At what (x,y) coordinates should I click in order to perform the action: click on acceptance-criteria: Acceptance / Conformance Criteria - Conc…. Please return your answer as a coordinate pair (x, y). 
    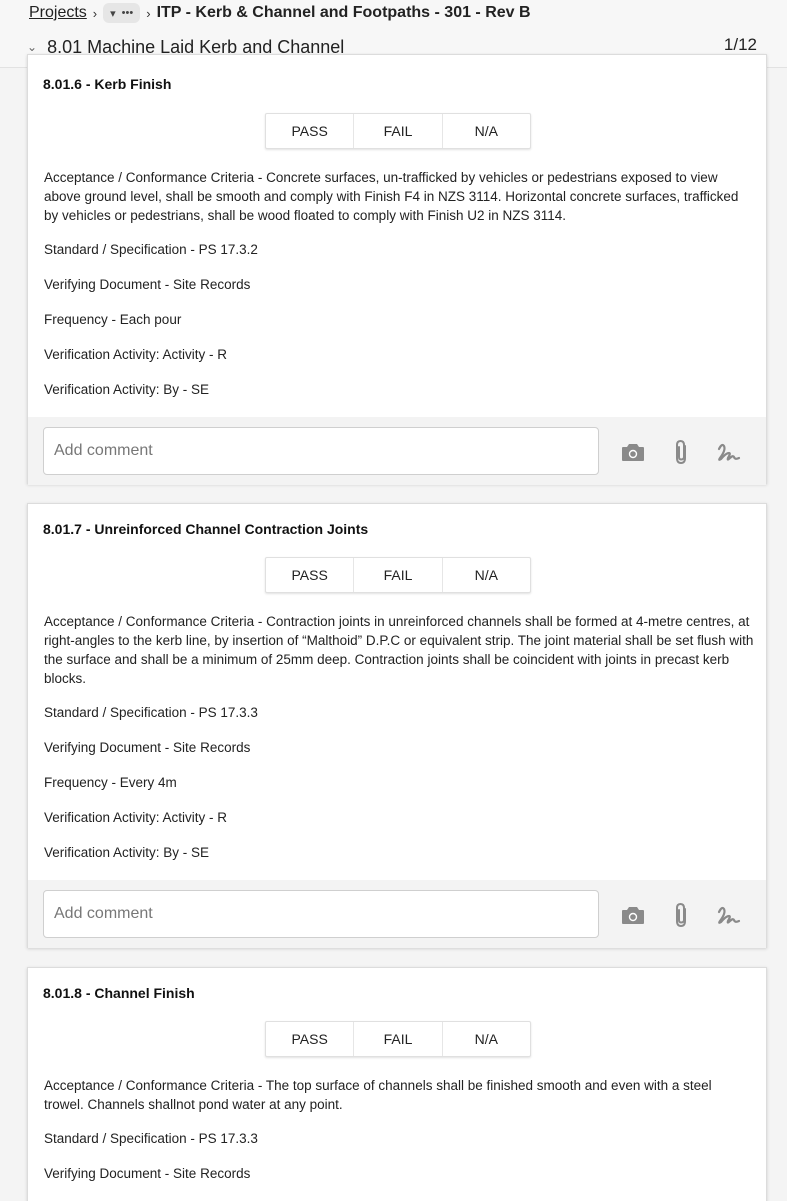
    Looking at the image, I should click on (391, 196).